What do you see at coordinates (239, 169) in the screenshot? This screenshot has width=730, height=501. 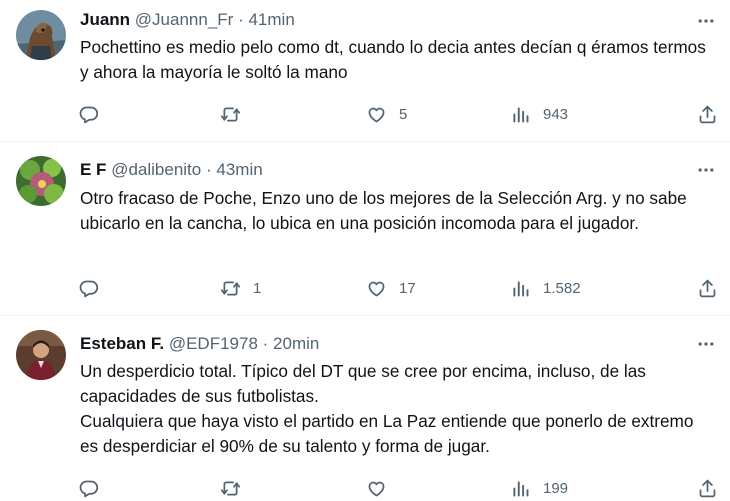 I see `timestamp: 43min` at bounding box center [239, 169].